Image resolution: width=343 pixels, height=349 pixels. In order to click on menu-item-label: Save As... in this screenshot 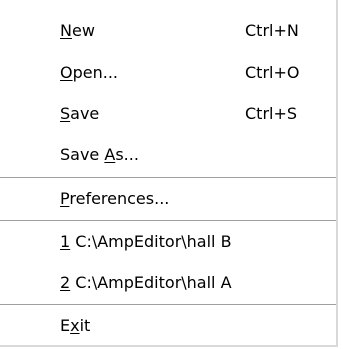, I will do `click(99, 154)`.